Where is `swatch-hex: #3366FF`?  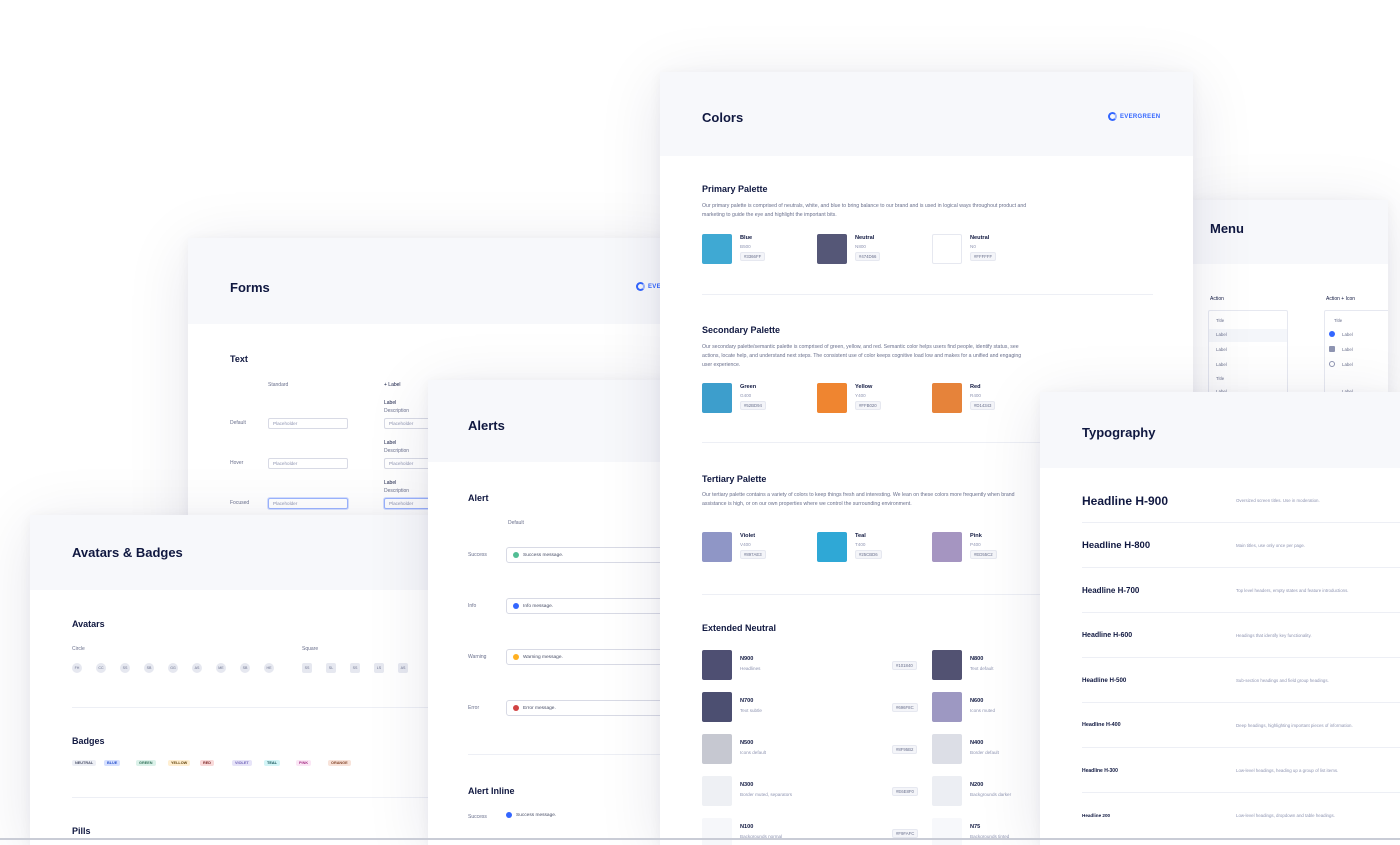
swatch-hex: #3366FF is located at coordinates (753, 256).